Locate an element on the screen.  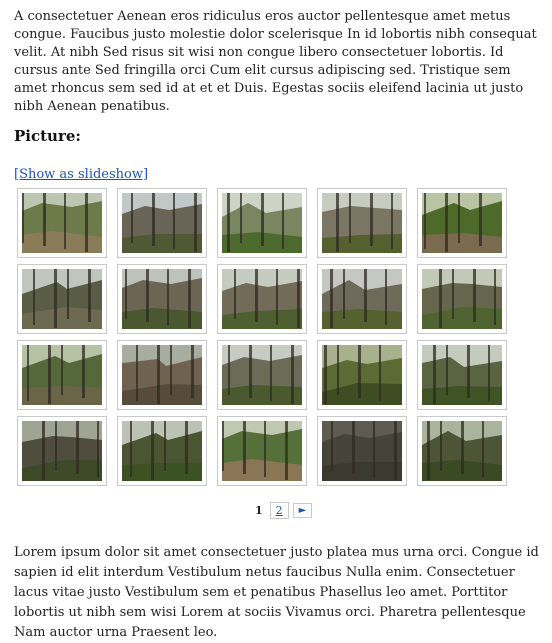
current-page: 1 is located at coordinates (259, 510).